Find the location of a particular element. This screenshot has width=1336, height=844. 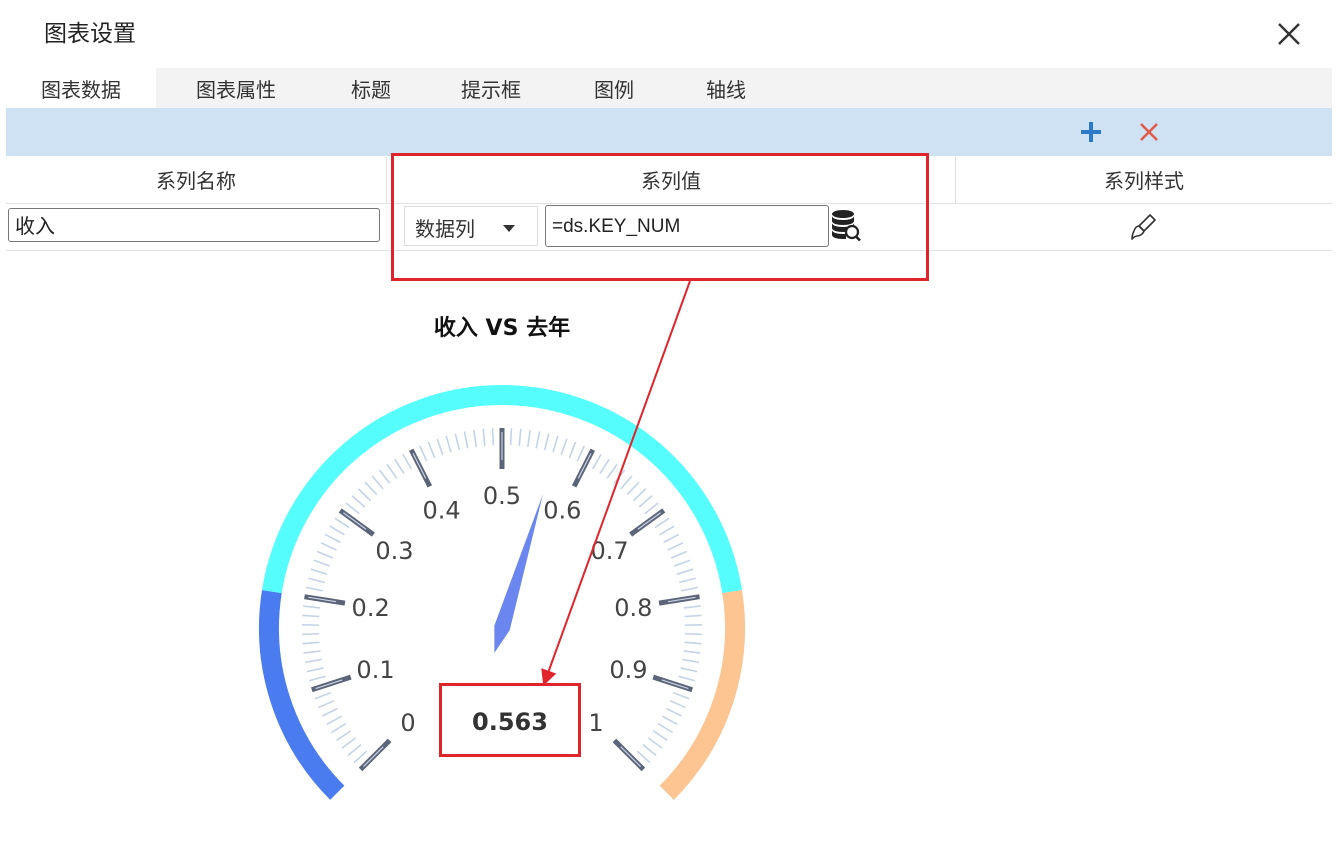

highlight-gauge-value is located at coordinates (510, 720).